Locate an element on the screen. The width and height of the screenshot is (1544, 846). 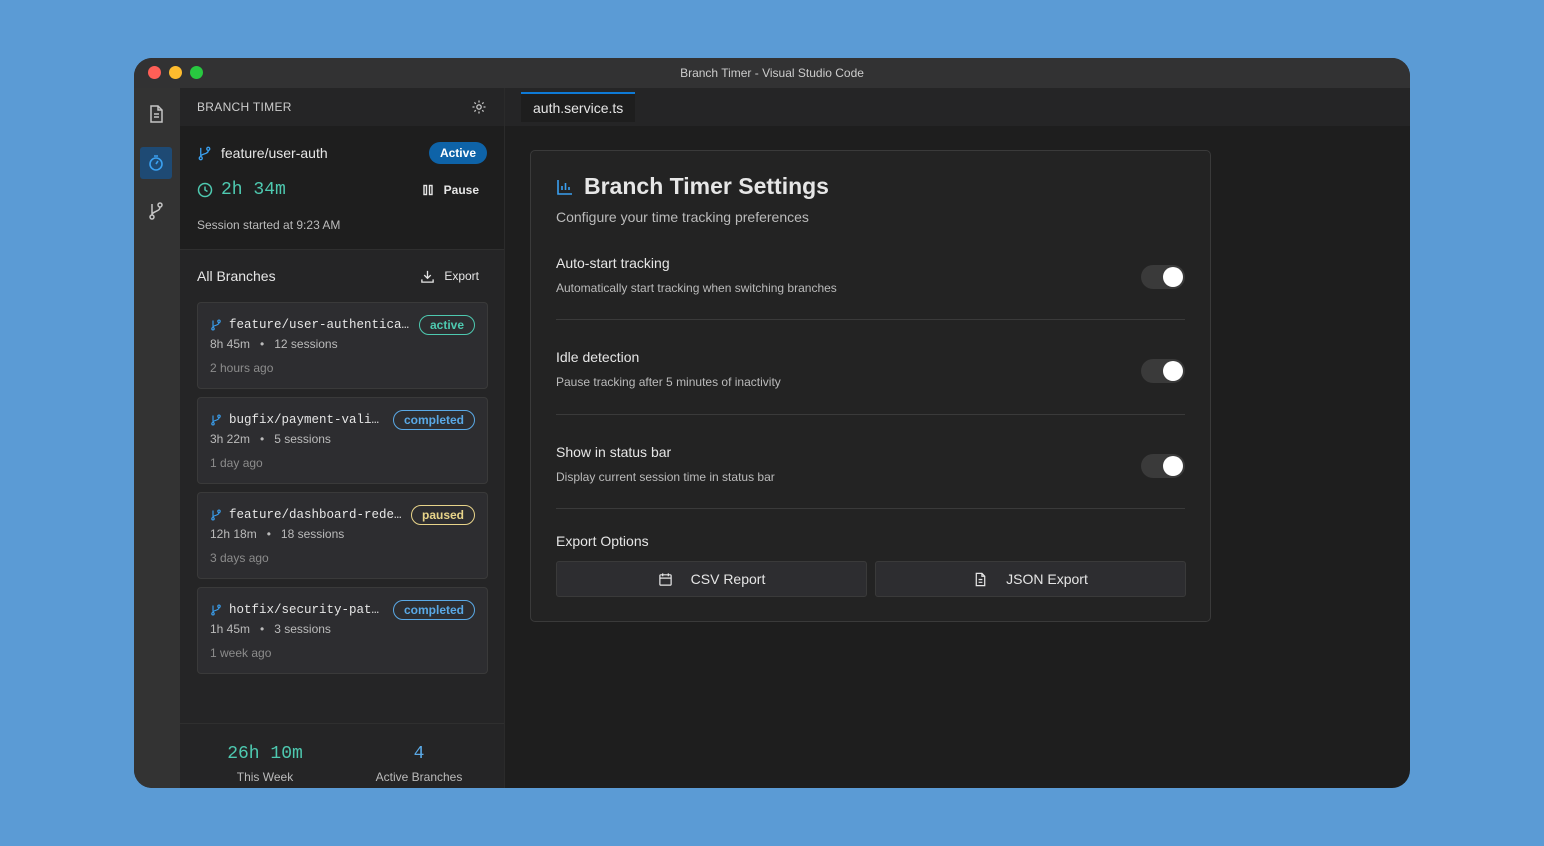
branch-sessions: 18 sessions is located at coordinates (312, 534).